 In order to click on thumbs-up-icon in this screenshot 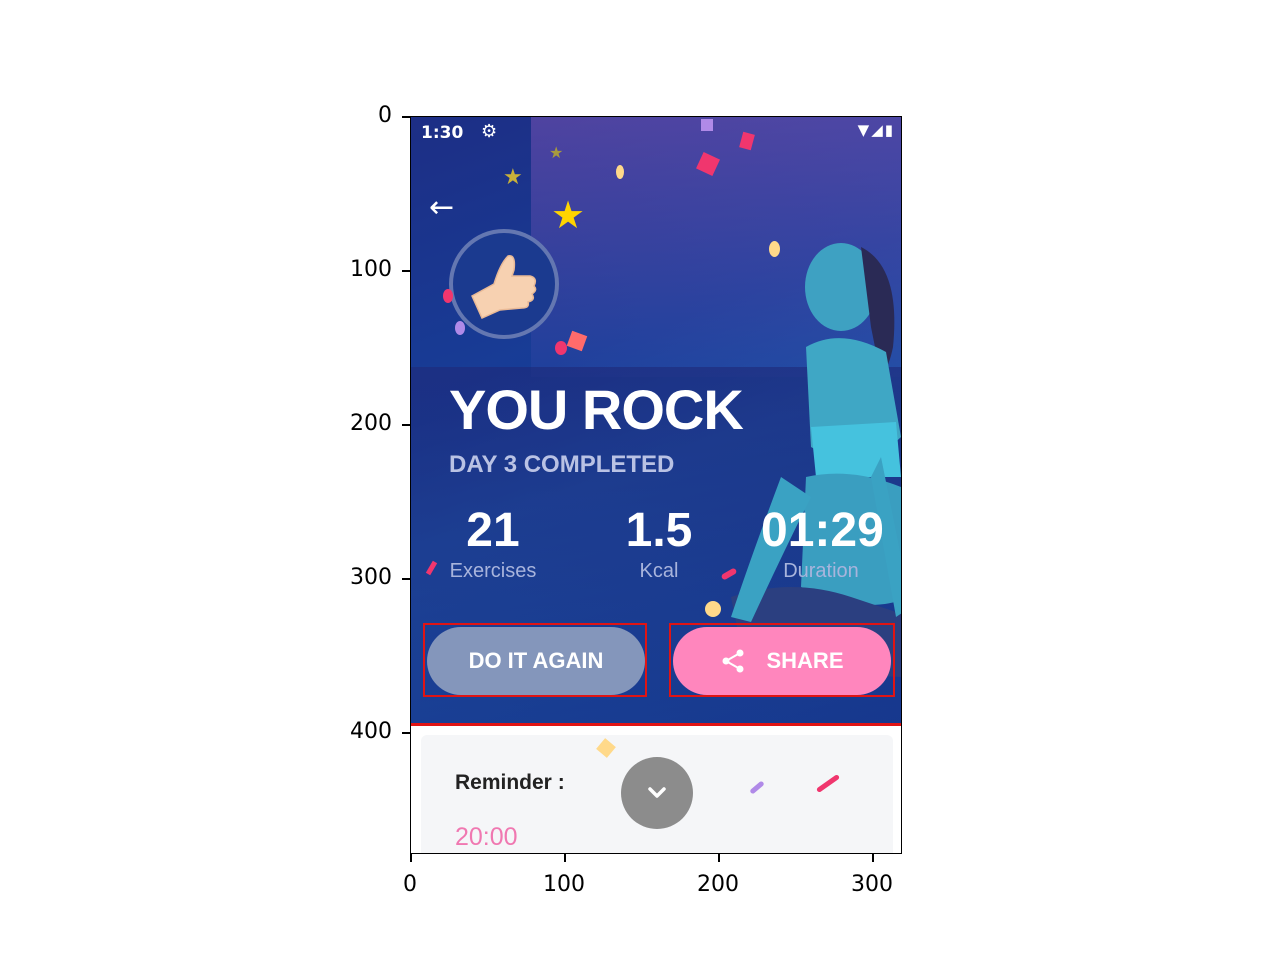, I will do `click(504, 284)`.